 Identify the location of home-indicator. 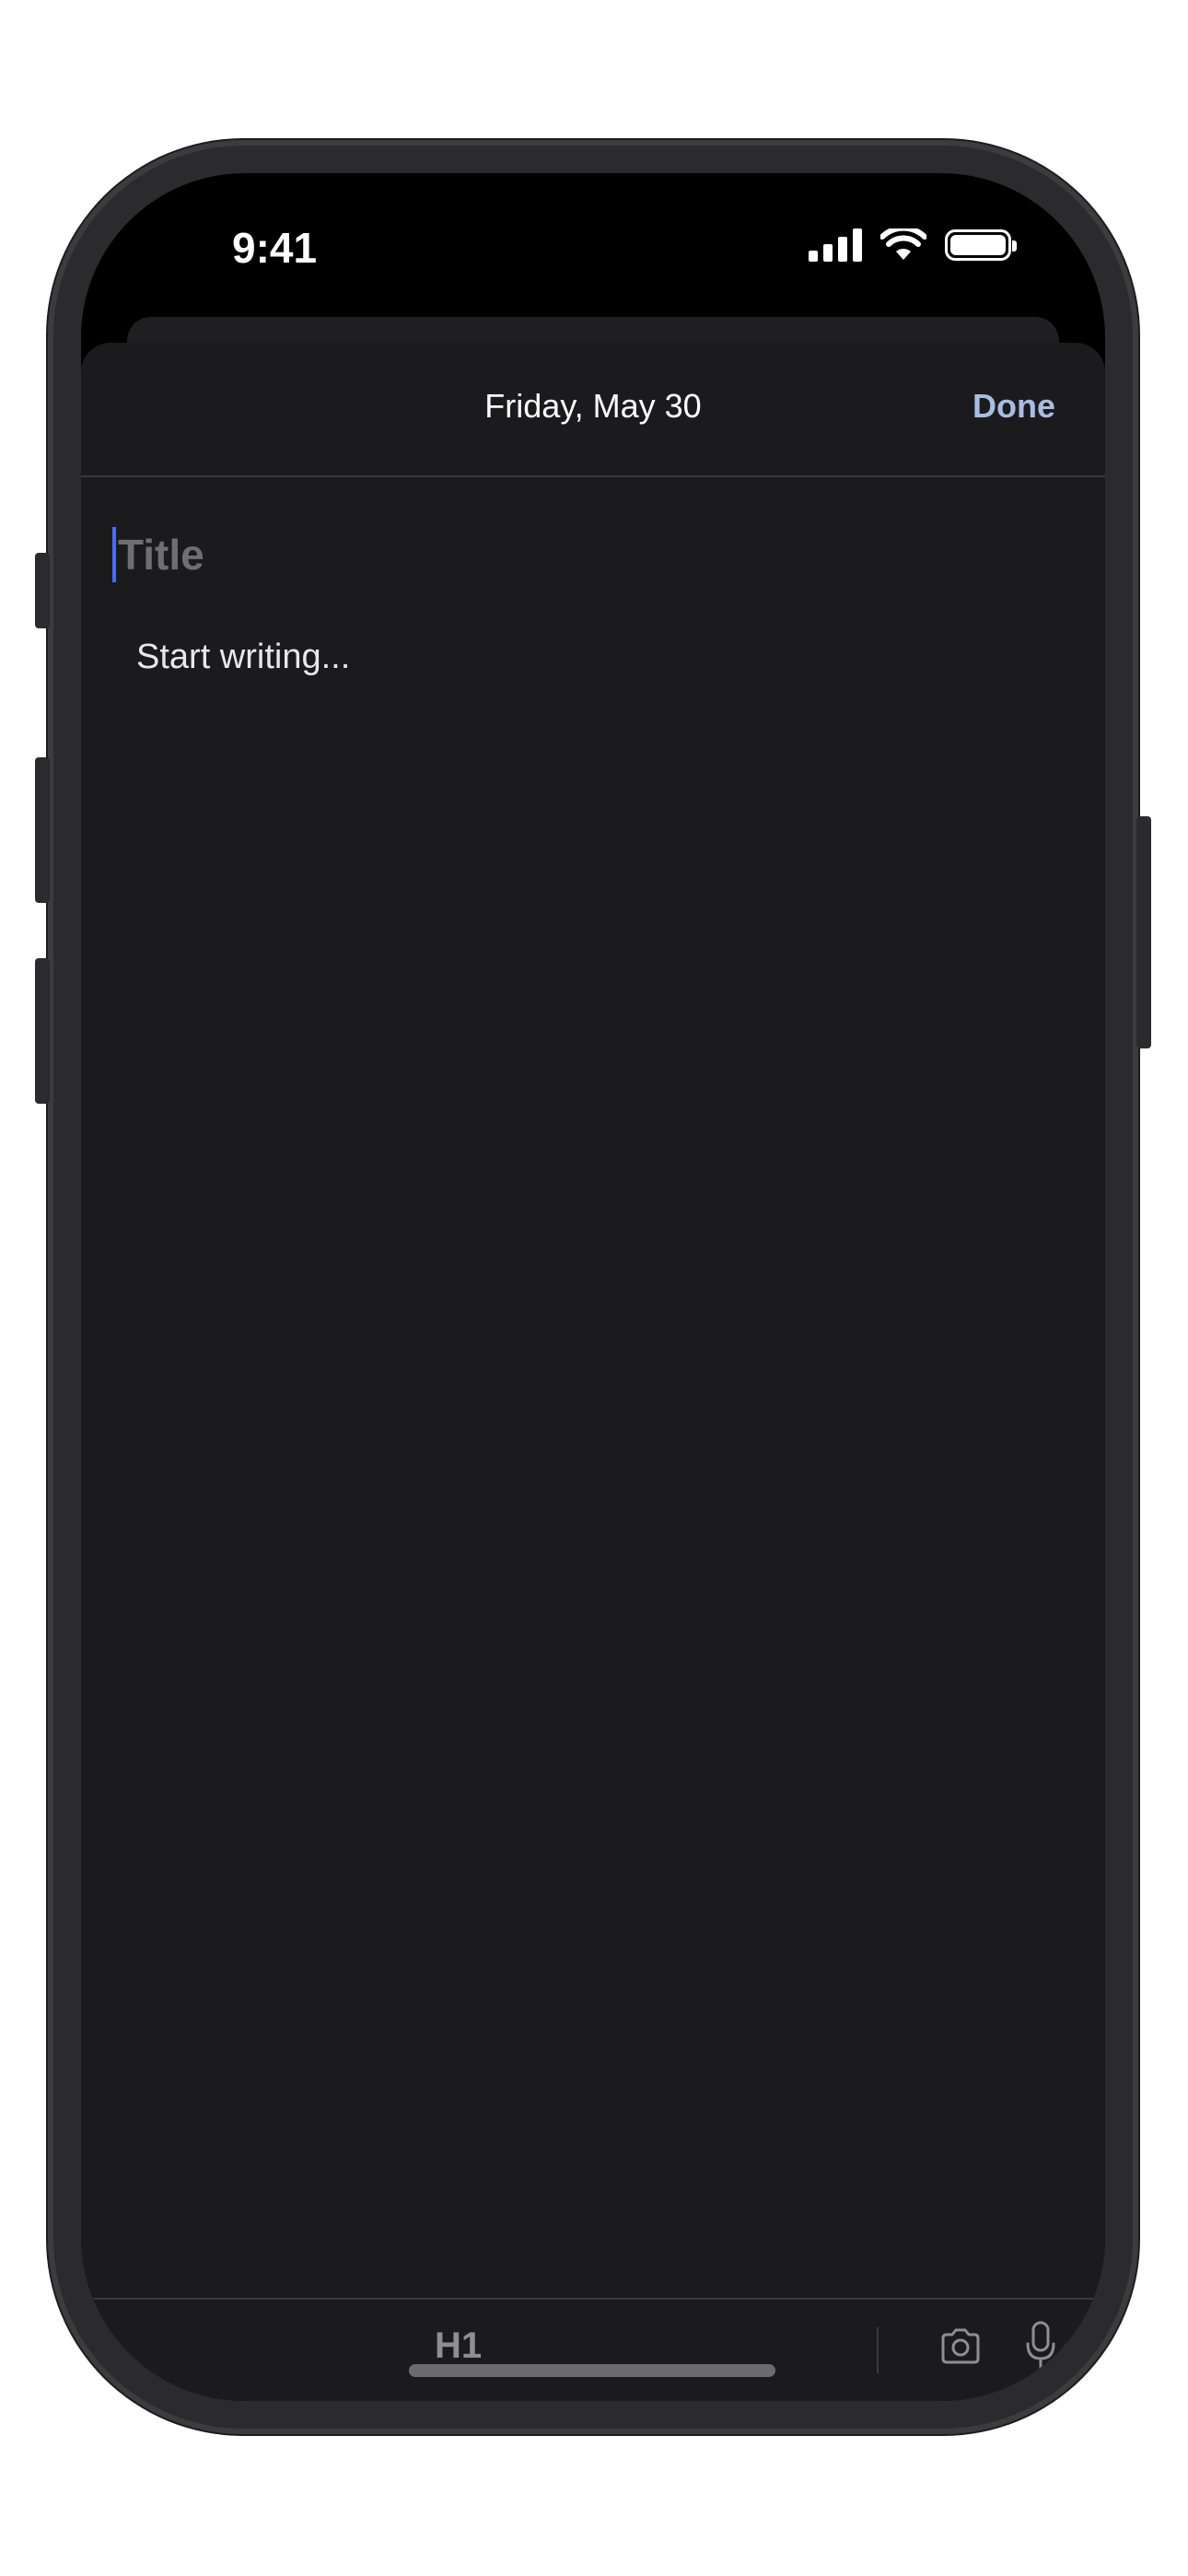
(592, 2370).